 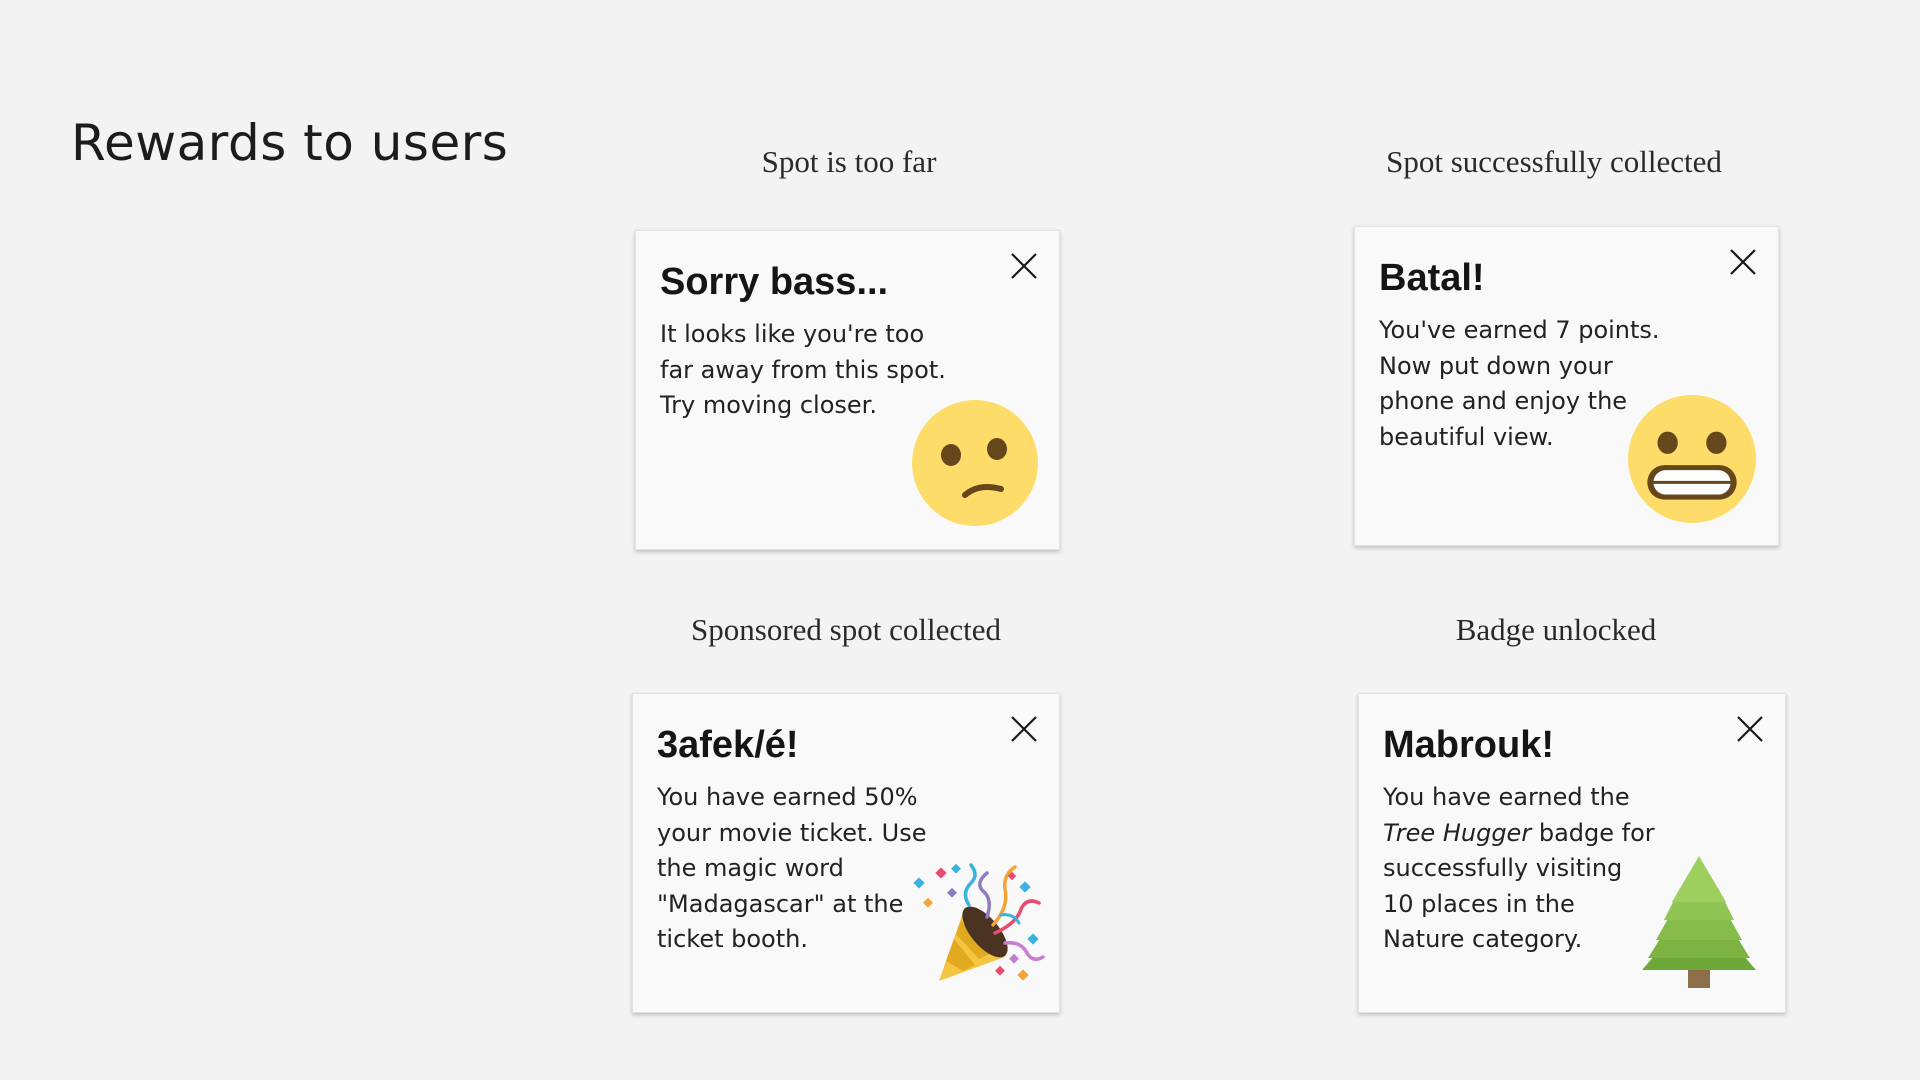 I want to click on section-label-collected: Spot successfully collected, so click(x=1554, y=161).